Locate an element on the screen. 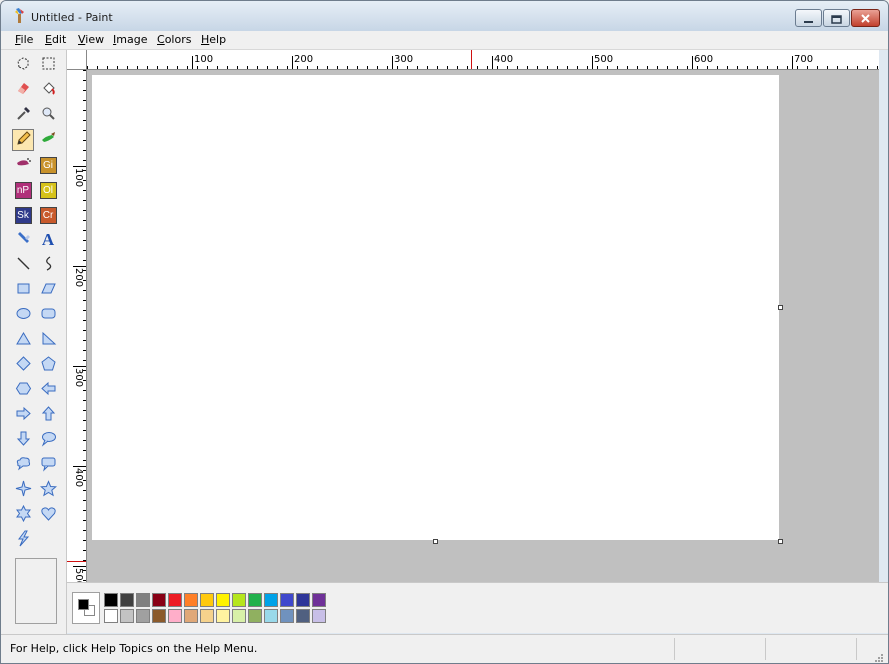 This screenshot has width=889, height=664. left-arrow-icon is located at coordinates (48, 390).